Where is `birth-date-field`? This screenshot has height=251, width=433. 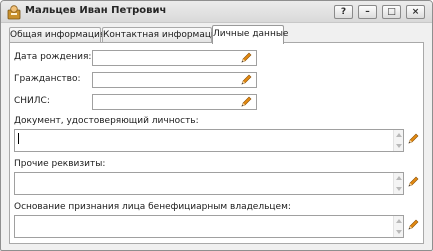
birth-date-field is located at coordinates (174, 58).